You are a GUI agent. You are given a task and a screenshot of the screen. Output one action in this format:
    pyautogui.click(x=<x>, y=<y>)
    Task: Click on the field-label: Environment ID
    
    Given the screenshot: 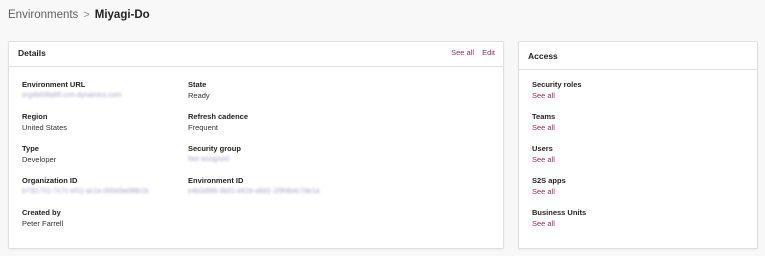 What is the action you would take?
    pyautogui.click(x=216, y=180)
    